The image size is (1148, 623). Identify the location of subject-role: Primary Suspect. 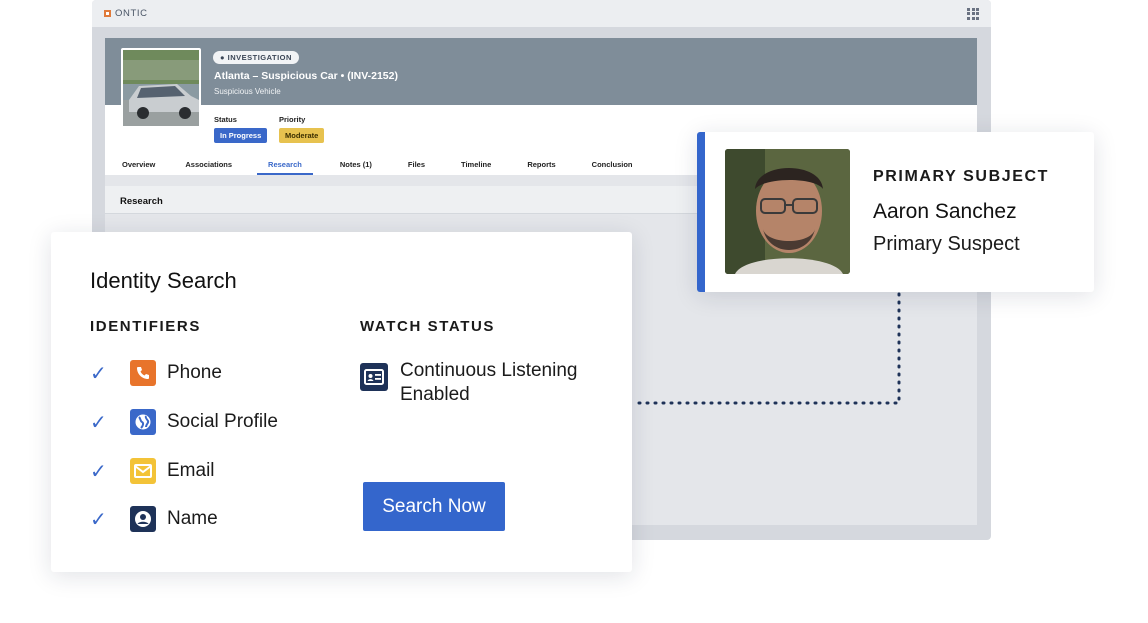
(946, 244).